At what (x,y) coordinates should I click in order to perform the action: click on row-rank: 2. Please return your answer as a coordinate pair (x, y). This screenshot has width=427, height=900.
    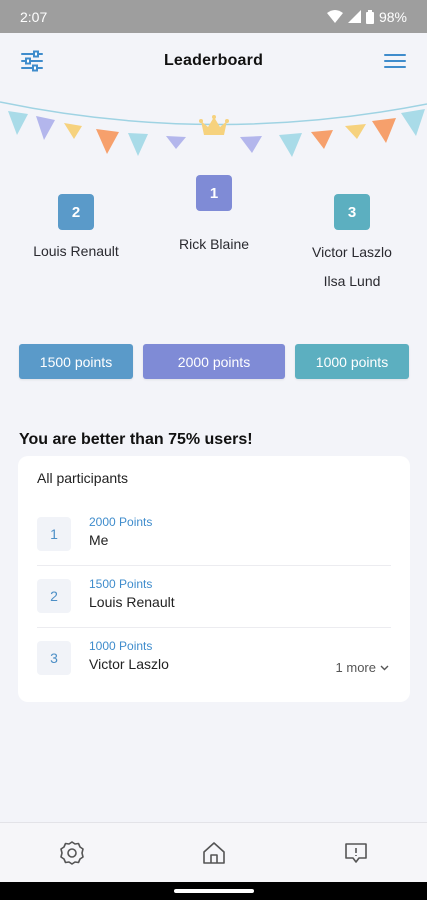
    Looking at the image, I should click on (54, 596).